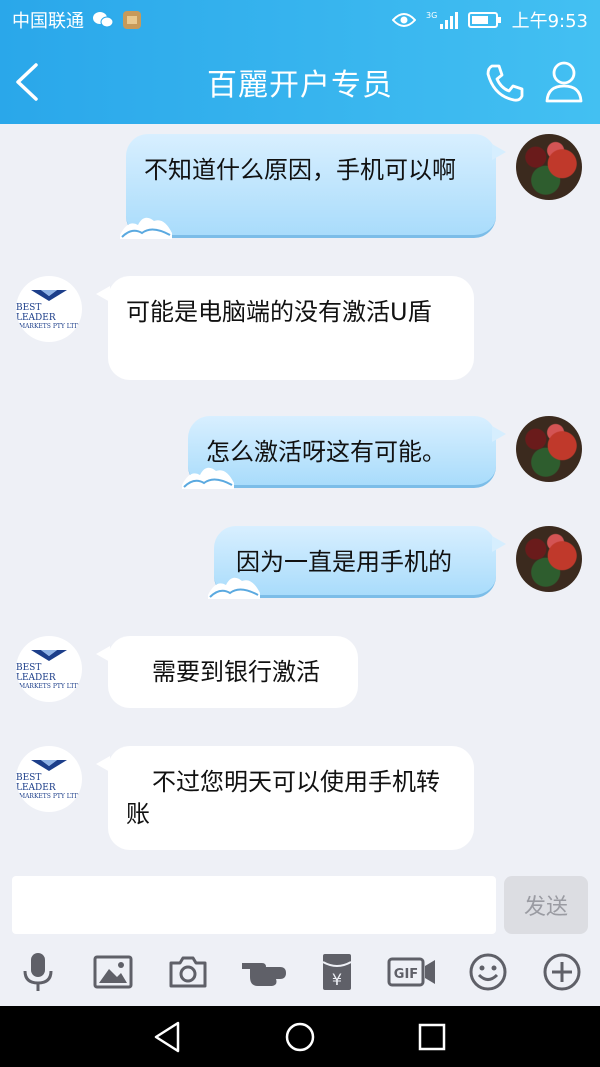 The image size is (600, 1067). Describe the element at coordinates (48, 21) in the screenshot. I see `carrier-name: 中国联通` at that location.